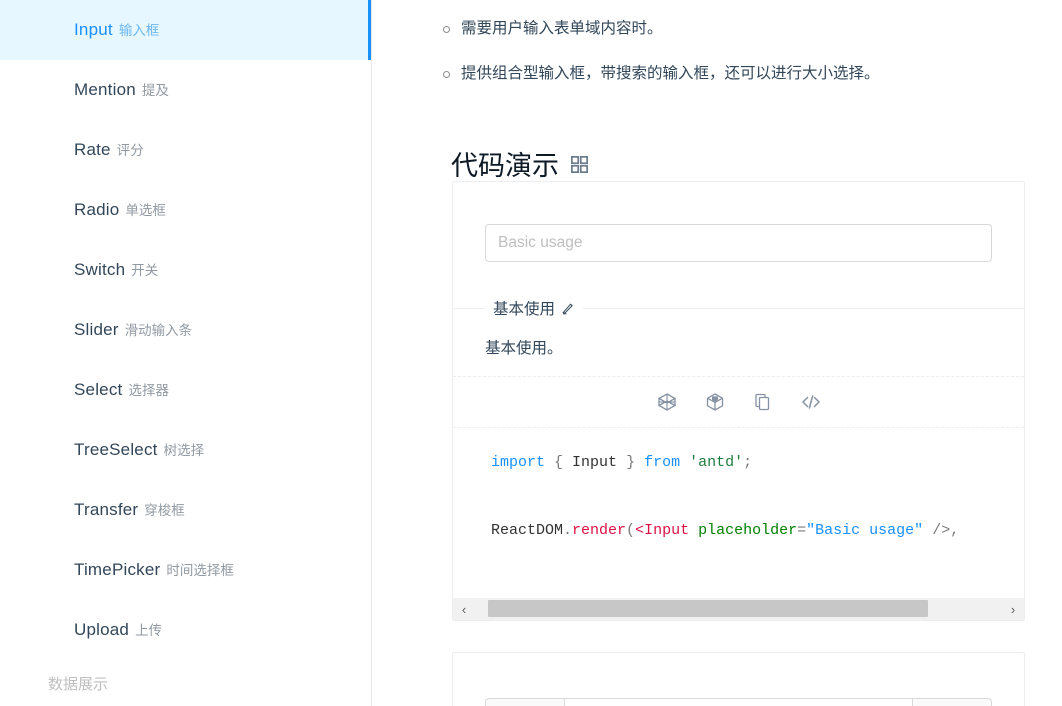 The height and width of the screenshot is (706, 1062). What do you see at coordinates (955, 530) in the screenshot?
I see `code-token: ,` at bounding box center [955, 530].